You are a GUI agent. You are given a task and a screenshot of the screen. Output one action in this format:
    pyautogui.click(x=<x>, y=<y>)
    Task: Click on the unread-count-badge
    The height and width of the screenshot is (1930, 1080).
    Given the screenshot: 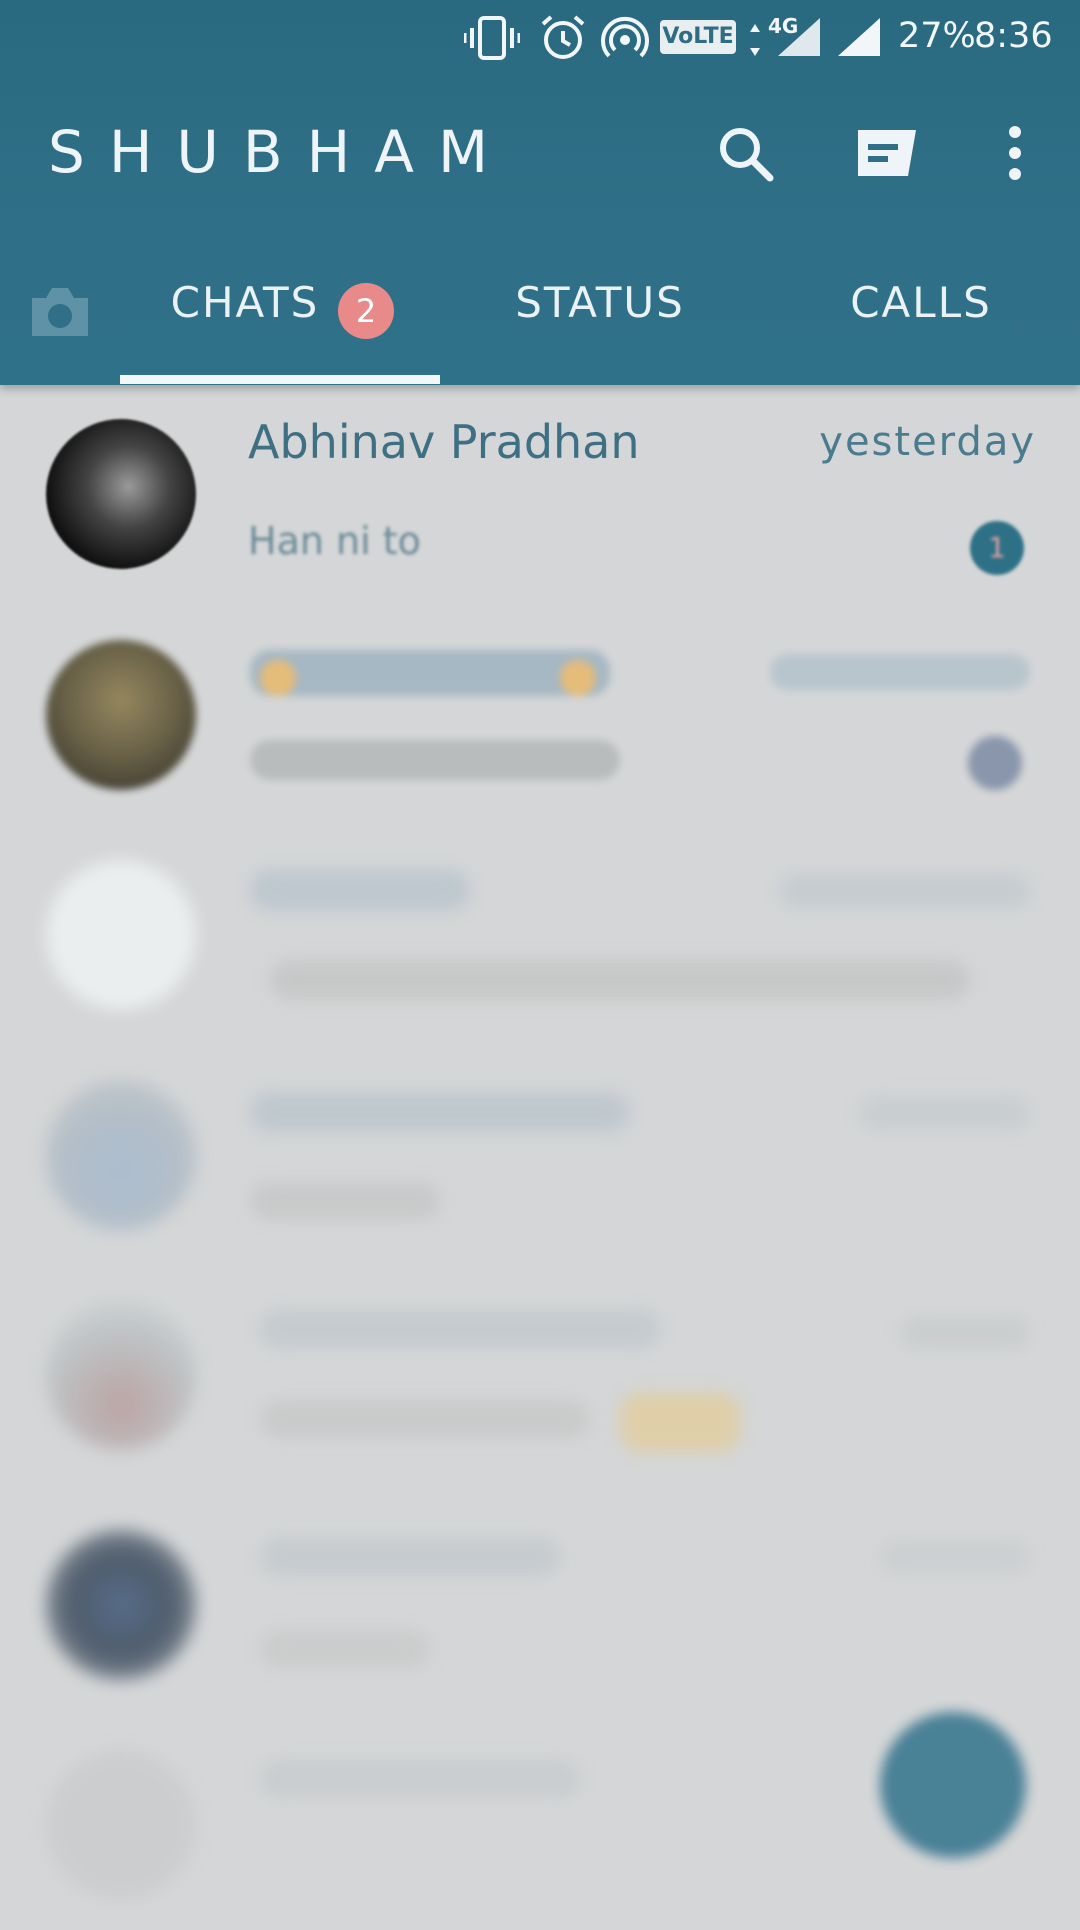 What is the action you would take?
    pyautogui.click(x=995, y=763)
    